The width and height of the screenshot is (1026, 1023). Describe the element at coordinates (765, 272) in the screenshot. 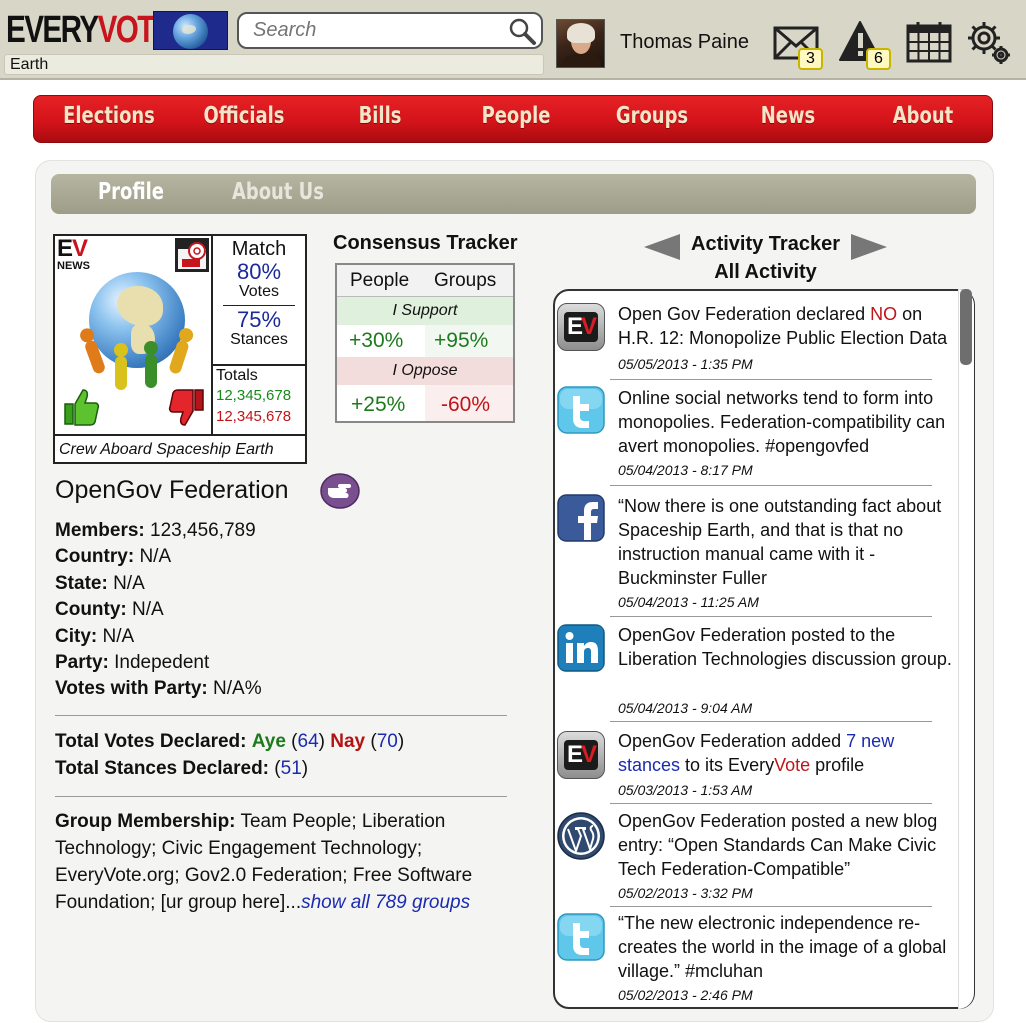

I see `activity-filter-label: All Activity` at that location.